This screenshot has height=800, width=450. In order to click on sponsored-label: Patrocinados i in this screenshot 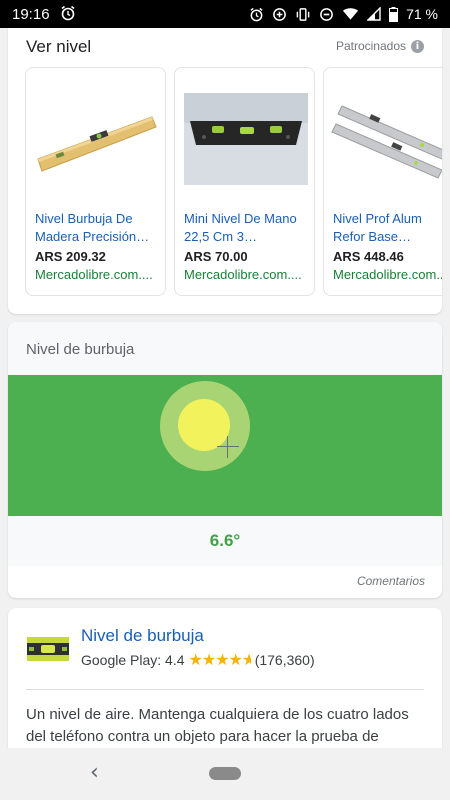, I will do `click(380, 46)`.